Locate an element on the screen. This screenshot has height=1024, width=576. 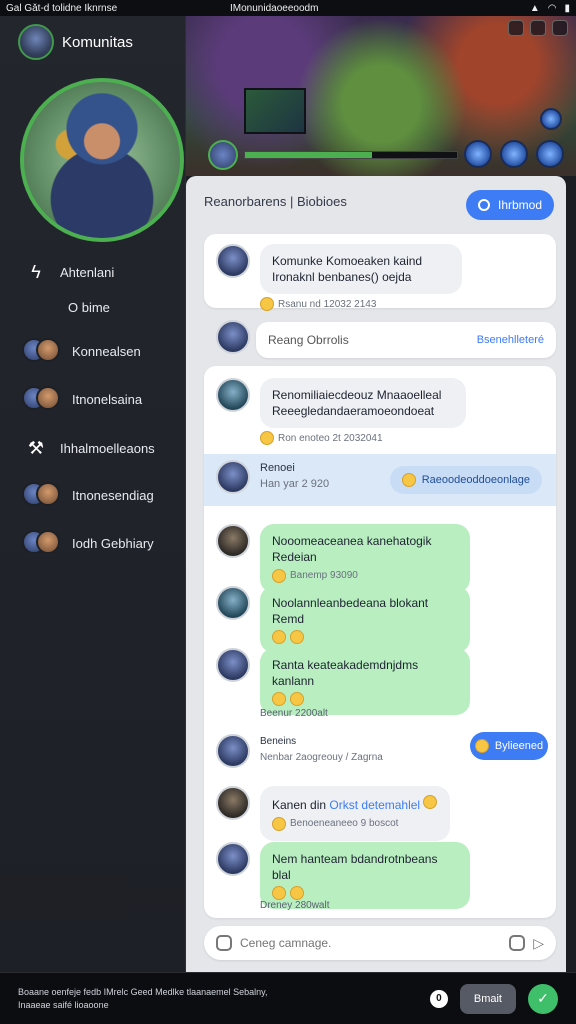
reply-pill: Bylieened is located at coordinates (509, 746).